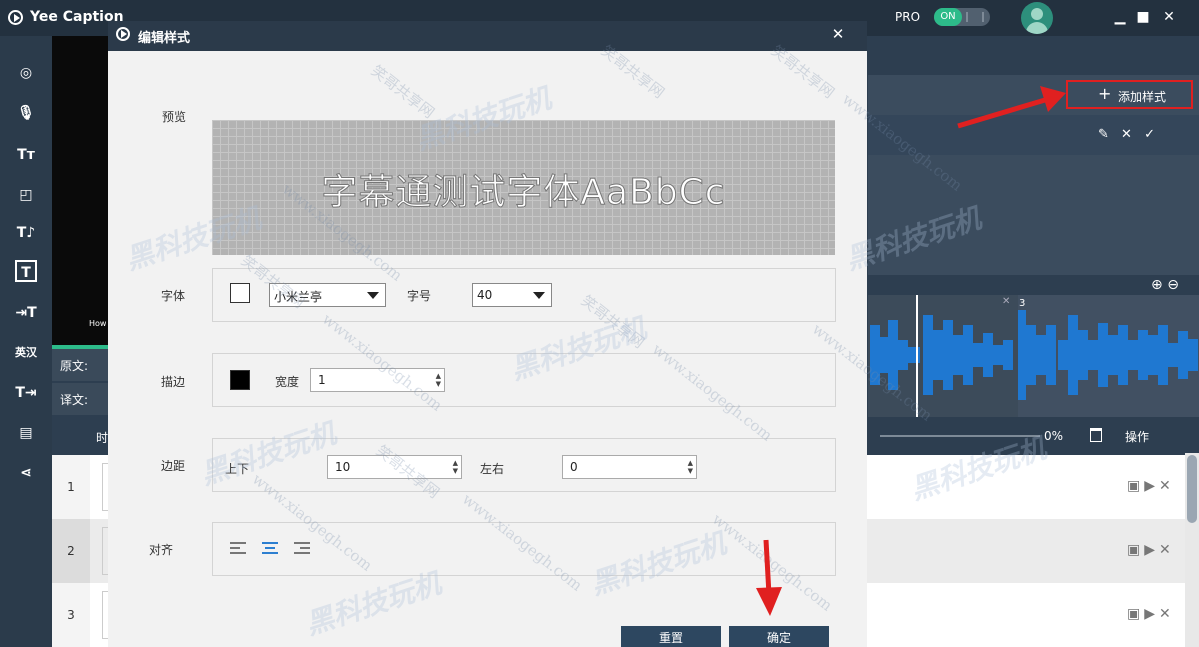  I want to click on segment-number: 3, so click(1022, 303).